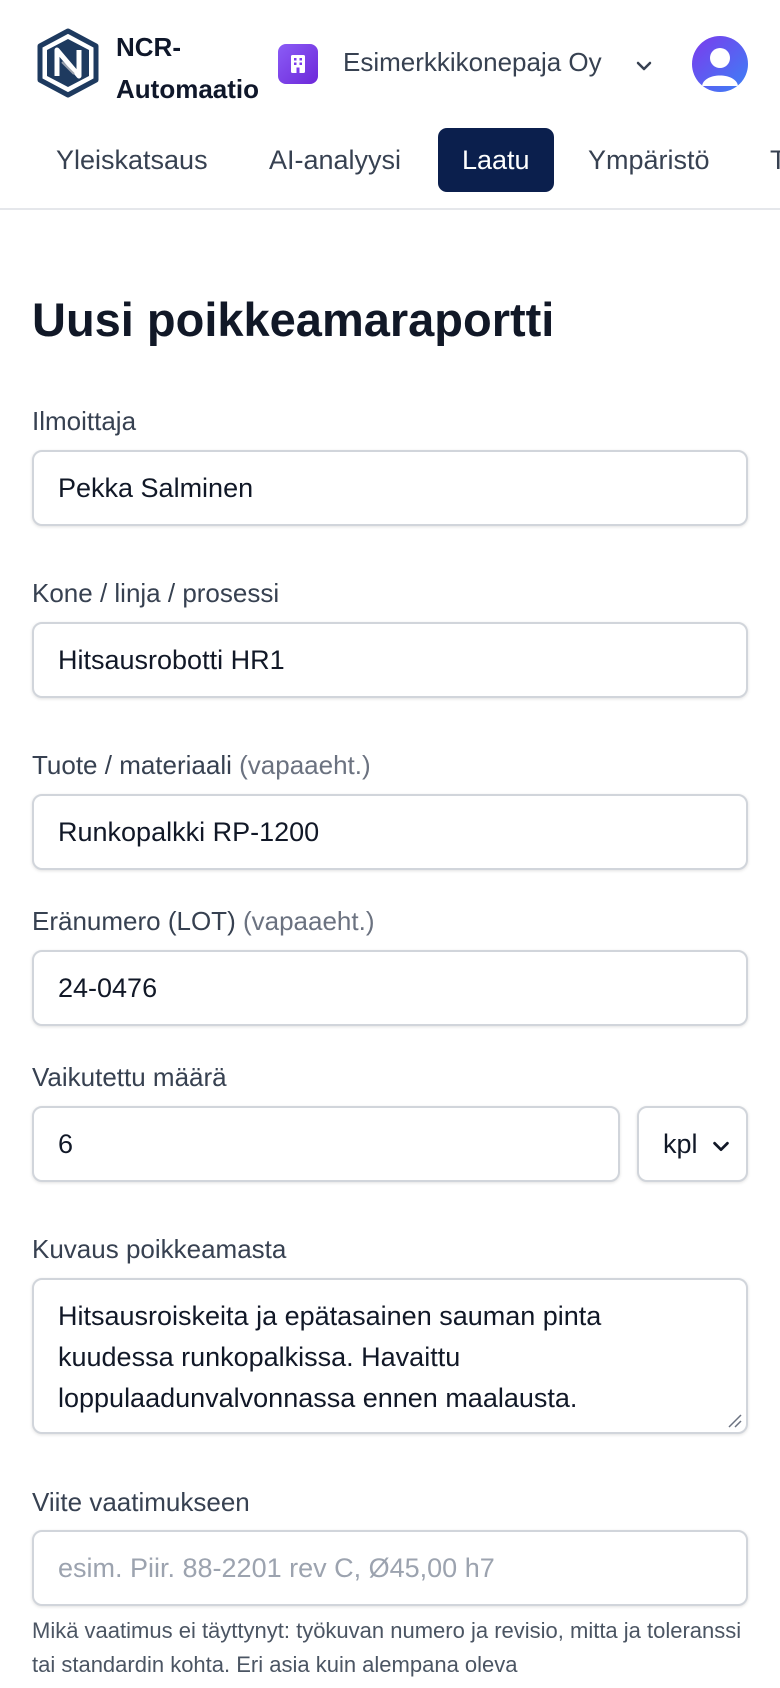  I want to click on machine-label: Kone / linja / prosessi, so click(156, 593).